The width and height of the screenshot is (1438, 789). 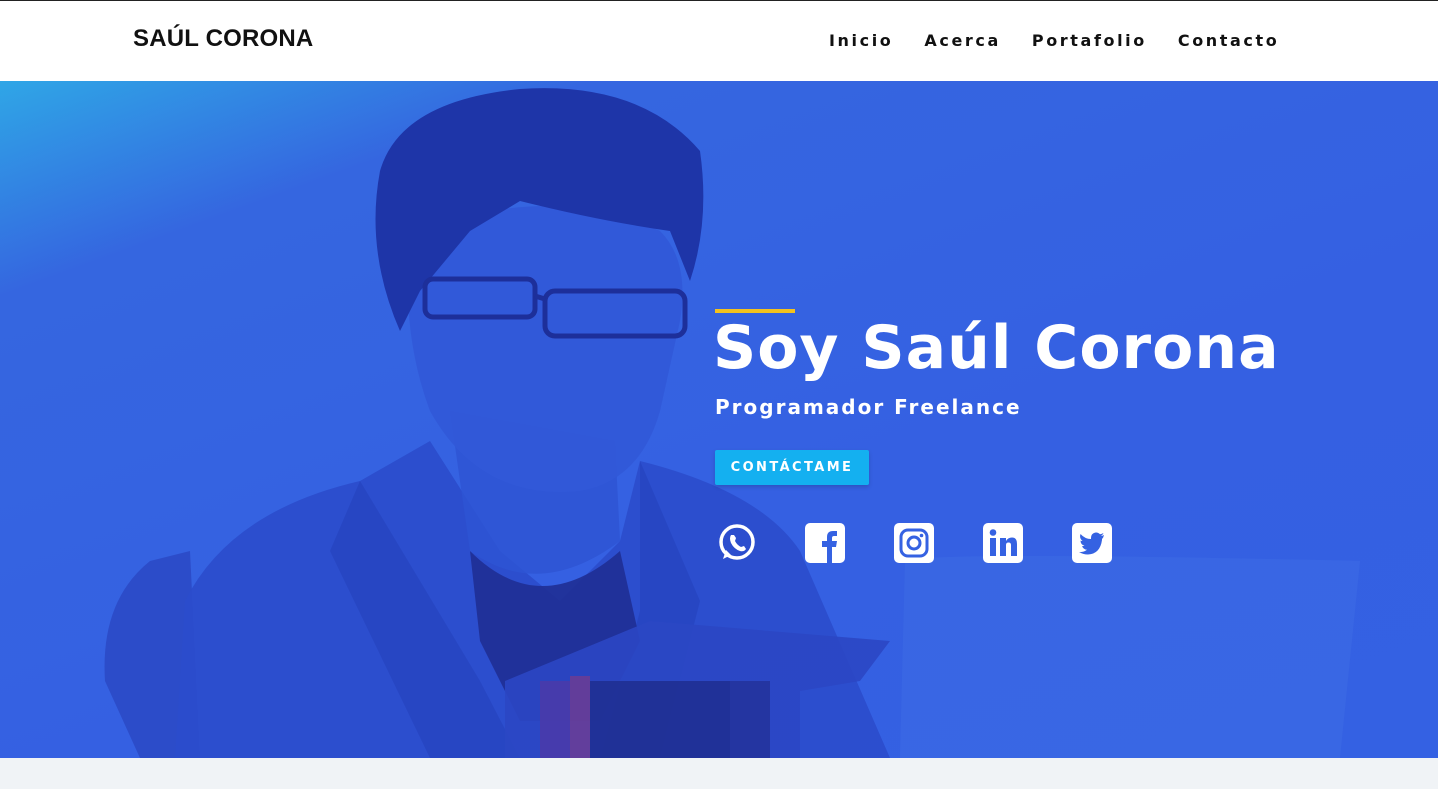 I want to click on social-links, so click(x=938, y=543).